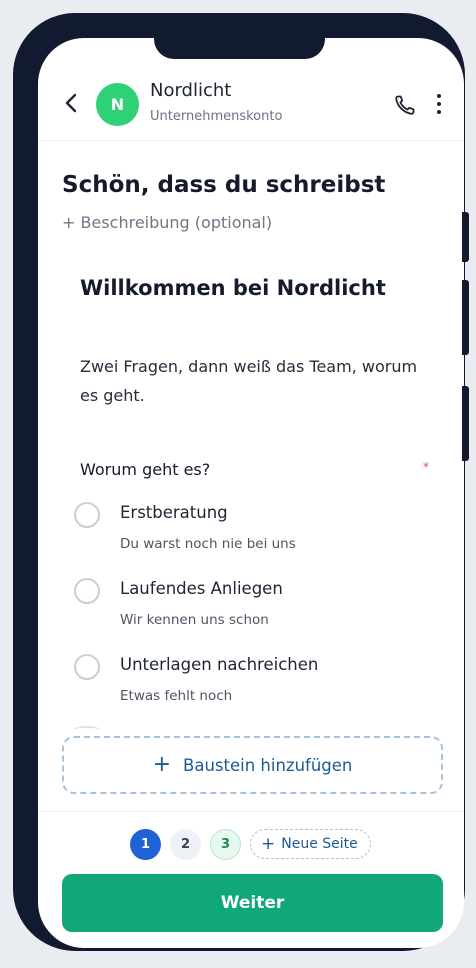  Describe the element at coordinates (439, 104) in the screenshot. I see `more-vertical-icon` at that location.